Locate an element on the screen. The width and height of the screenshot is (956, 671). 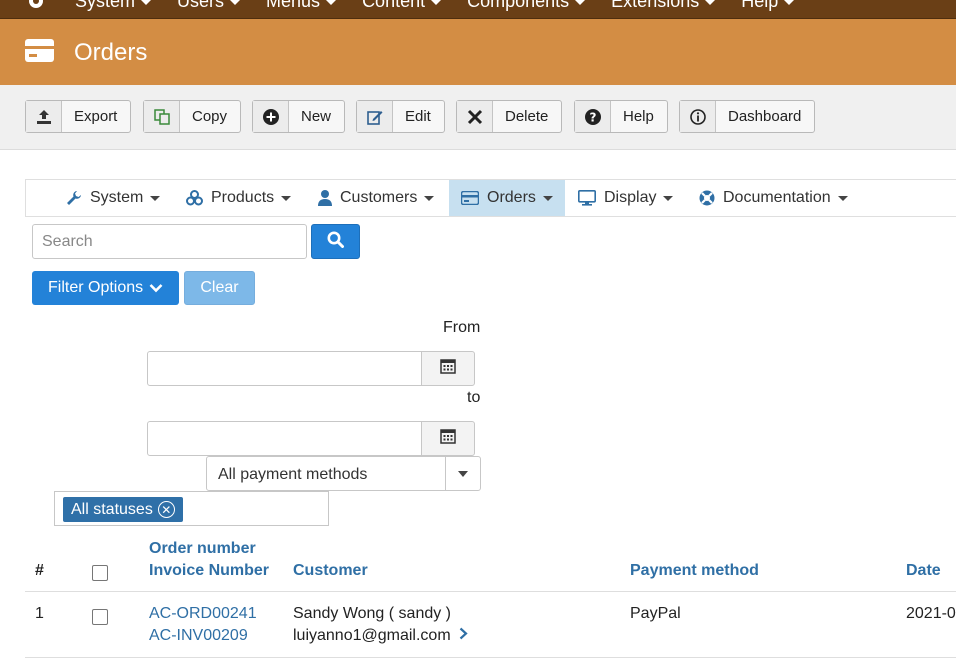
remove-chip-icon: ✕ is located at coordinates (166, 509).